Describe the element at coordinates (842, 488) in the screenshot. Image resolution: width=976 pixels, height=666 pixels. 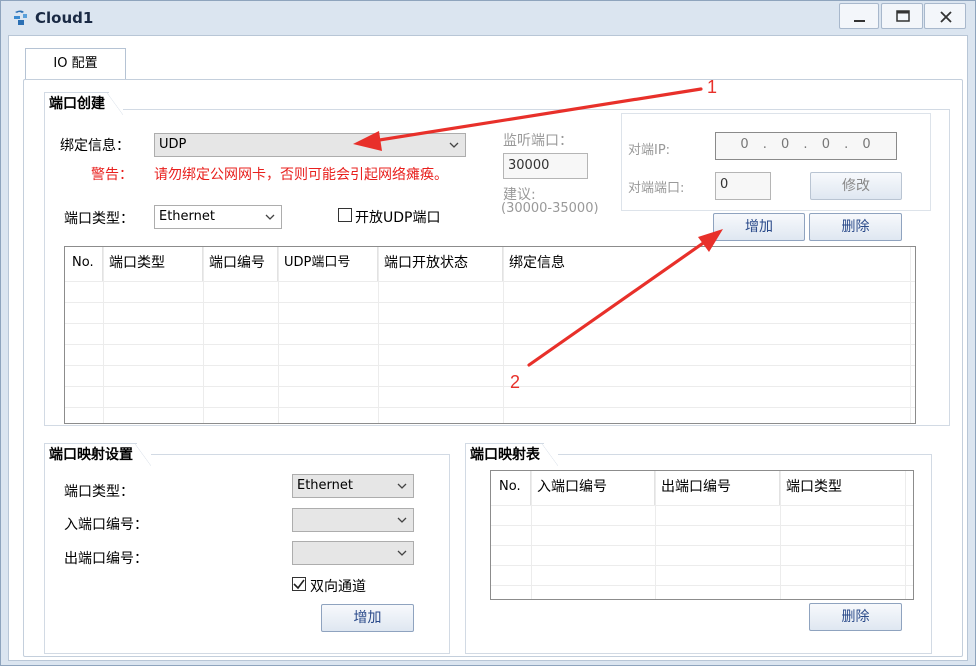
I see `map-col-port-type: 端口类型` at that location.